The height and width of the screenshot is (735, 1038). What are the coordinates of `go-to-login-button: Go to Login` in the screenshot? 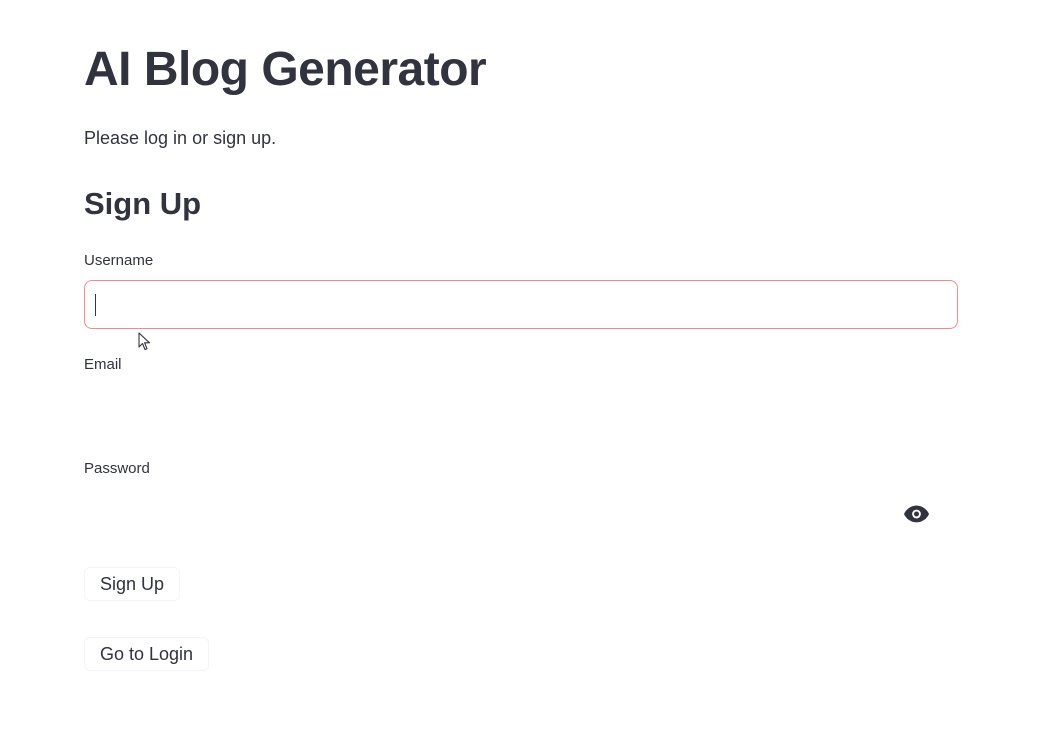 It's located at (147, 654).